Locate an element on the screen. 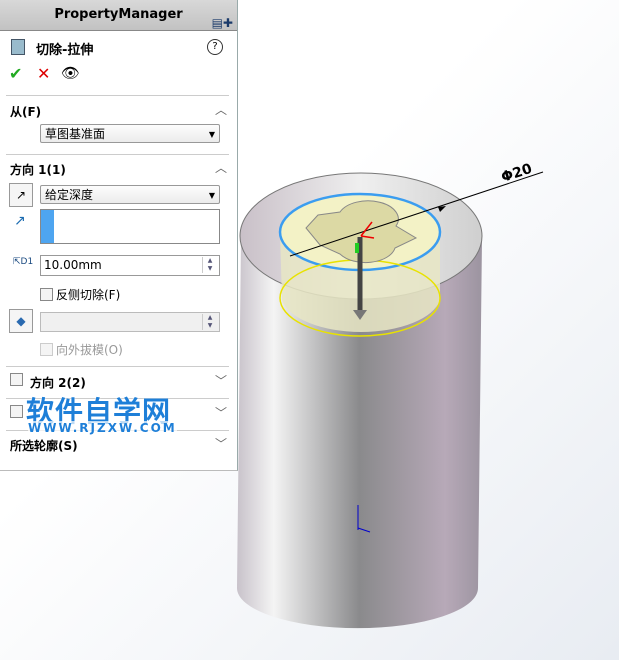  extrude-cut-icon is located at coordinates (18, 47).